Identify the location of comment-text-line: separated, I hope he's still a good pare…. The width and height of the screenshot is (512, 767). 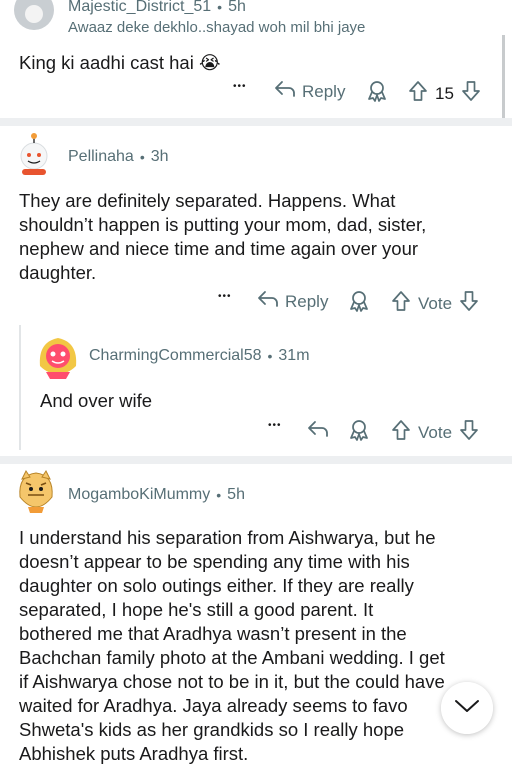
(196, 609).